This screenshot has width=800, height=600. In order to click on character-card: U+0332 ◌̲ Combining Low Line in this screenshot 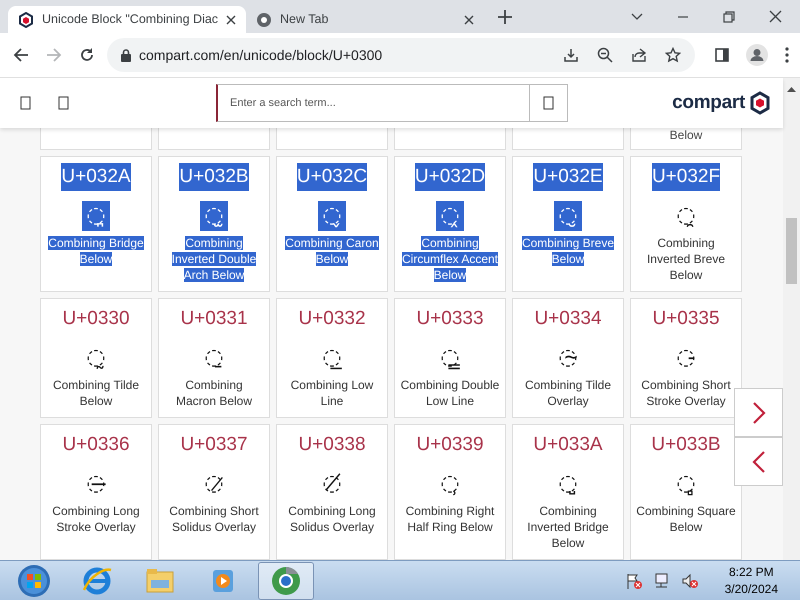, I will do `click(332, 358)`.